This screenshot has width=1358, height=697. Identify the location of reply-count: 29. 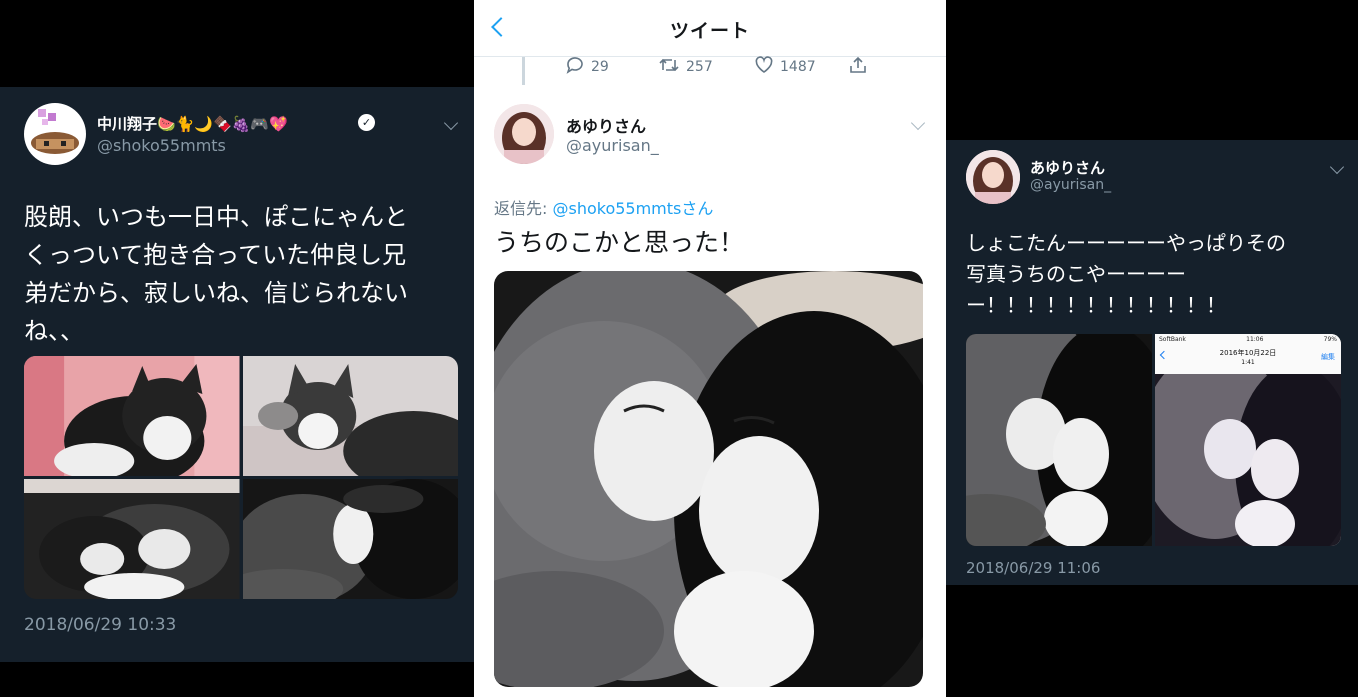
(600, 67).